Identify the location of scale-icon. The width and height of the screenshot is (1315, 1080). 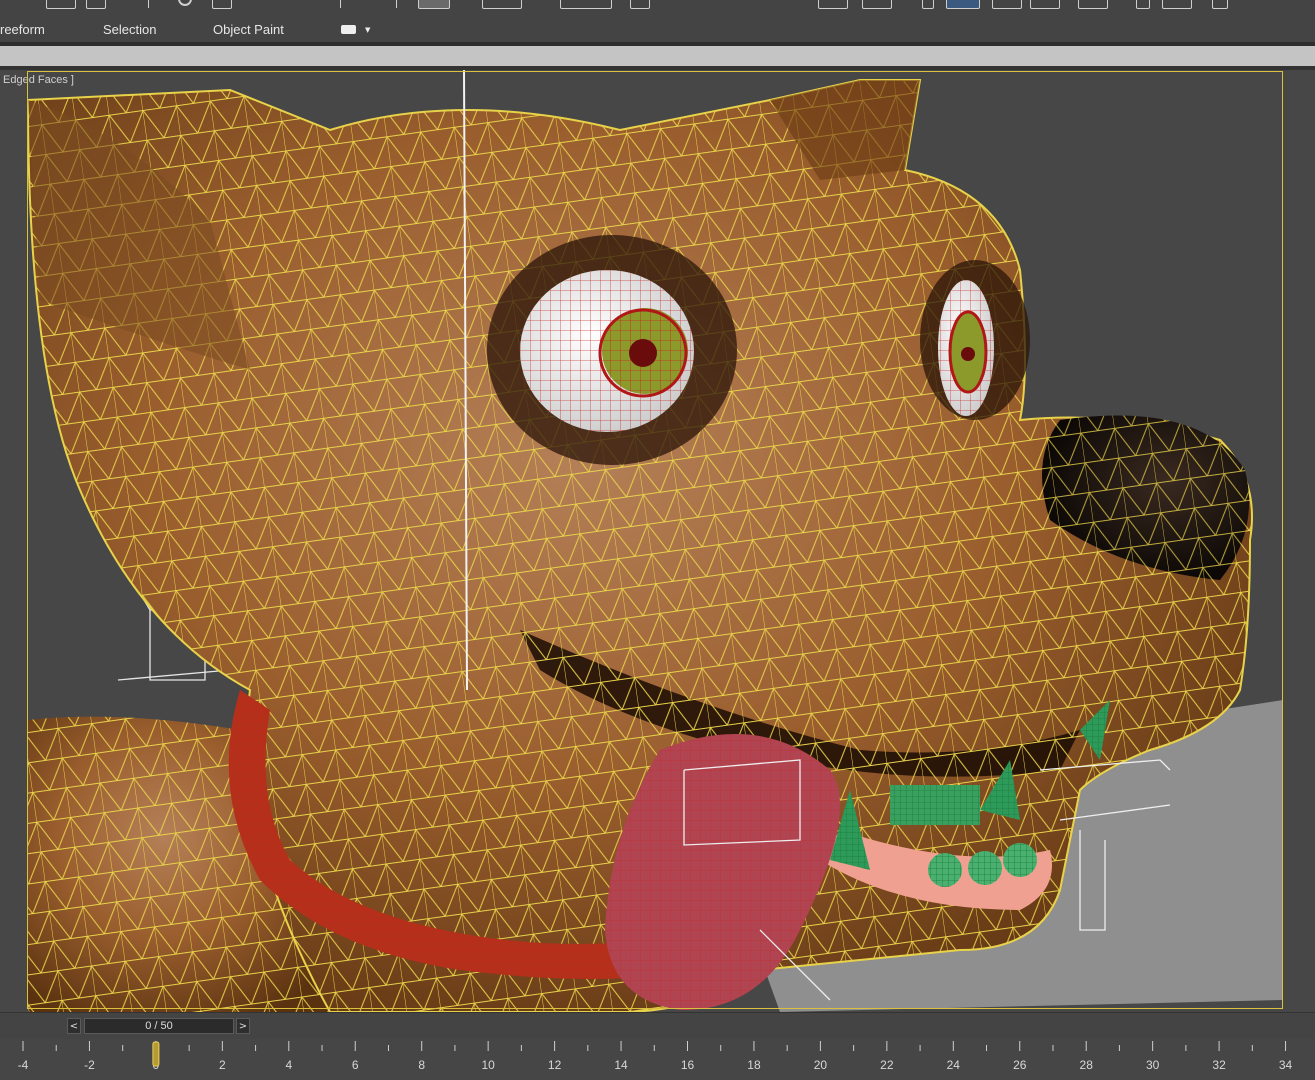
(222, 4).